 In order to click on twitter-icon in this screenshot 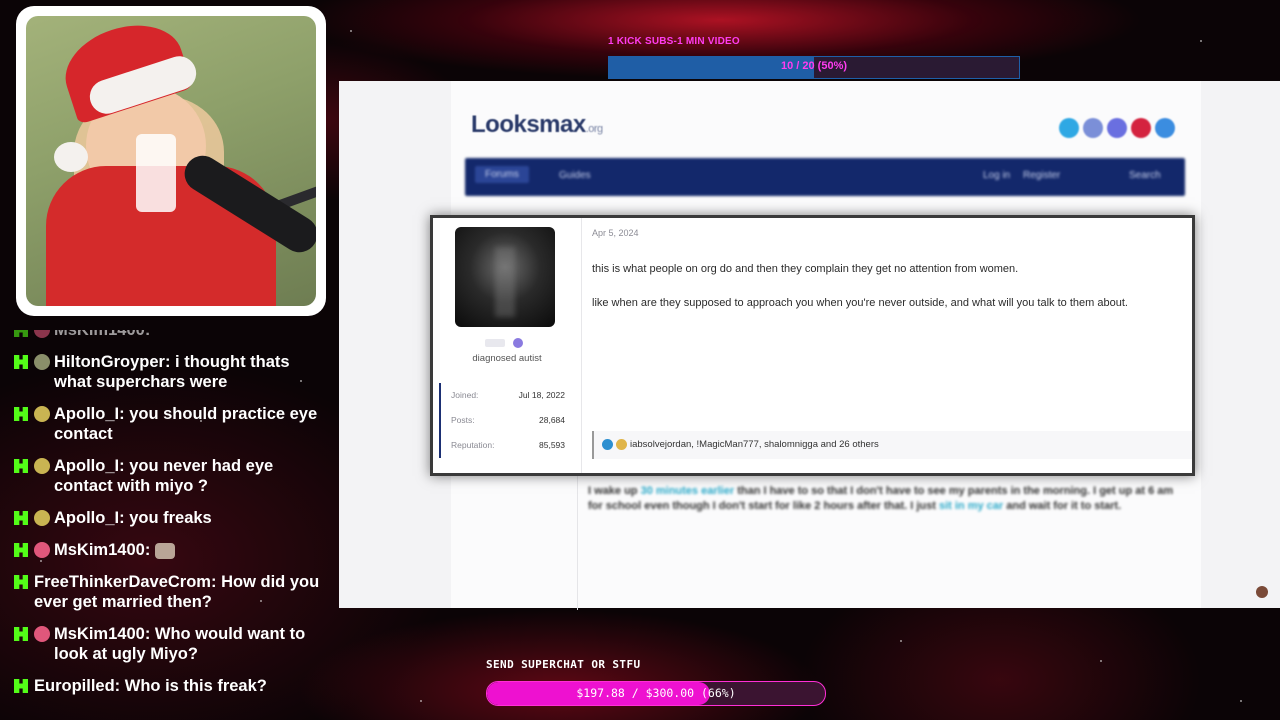, I will do `click(1069, 128)`.